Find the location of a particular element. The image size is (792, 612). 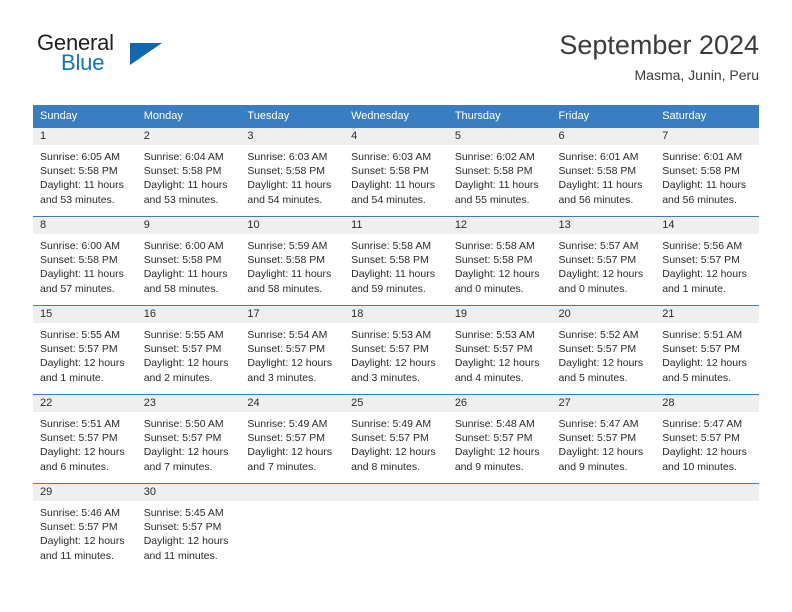

day-number: 11 is located at coordinates (396, 225).